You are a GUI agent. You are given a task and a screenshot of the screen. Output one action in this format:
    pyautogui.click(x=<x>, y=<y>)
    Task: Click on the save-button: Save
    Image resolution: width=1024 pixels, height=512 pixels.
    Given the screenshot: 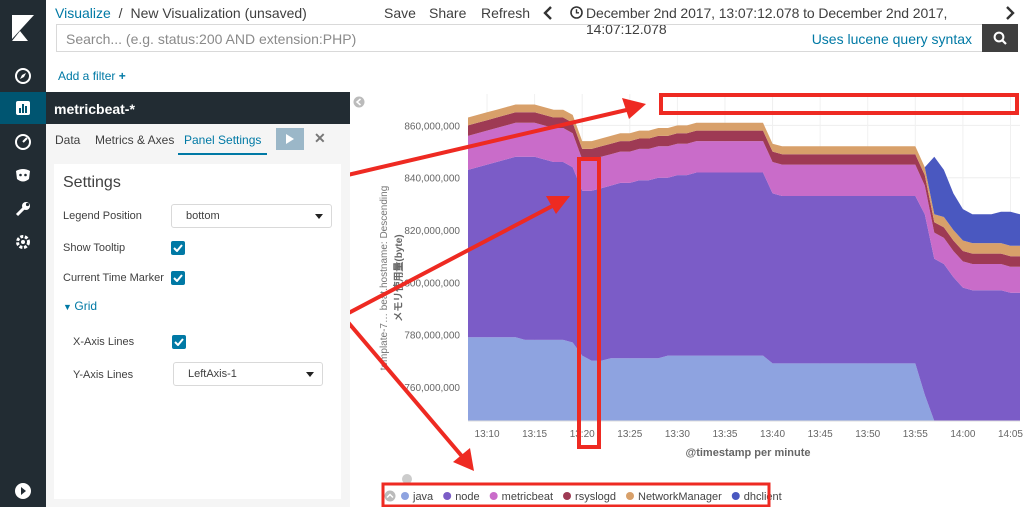 What is the action you would take?
    pyautogui.click(x=400, y=13)
    